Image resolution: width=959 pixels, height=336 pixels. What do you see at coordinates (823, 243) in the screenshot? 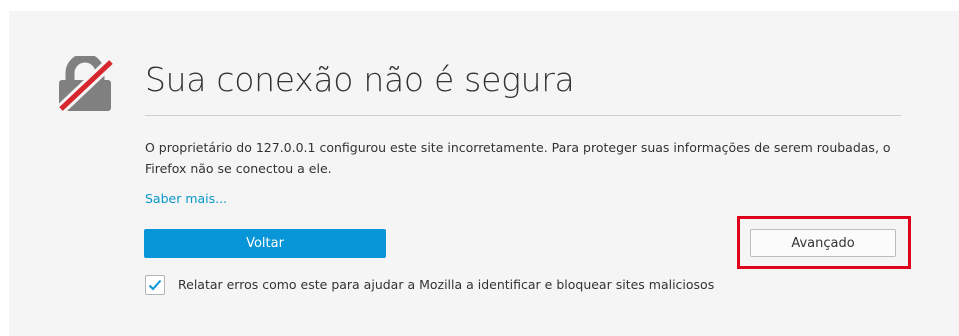
I see `advanced-button: Avançado` at bounding box center [823, 243].